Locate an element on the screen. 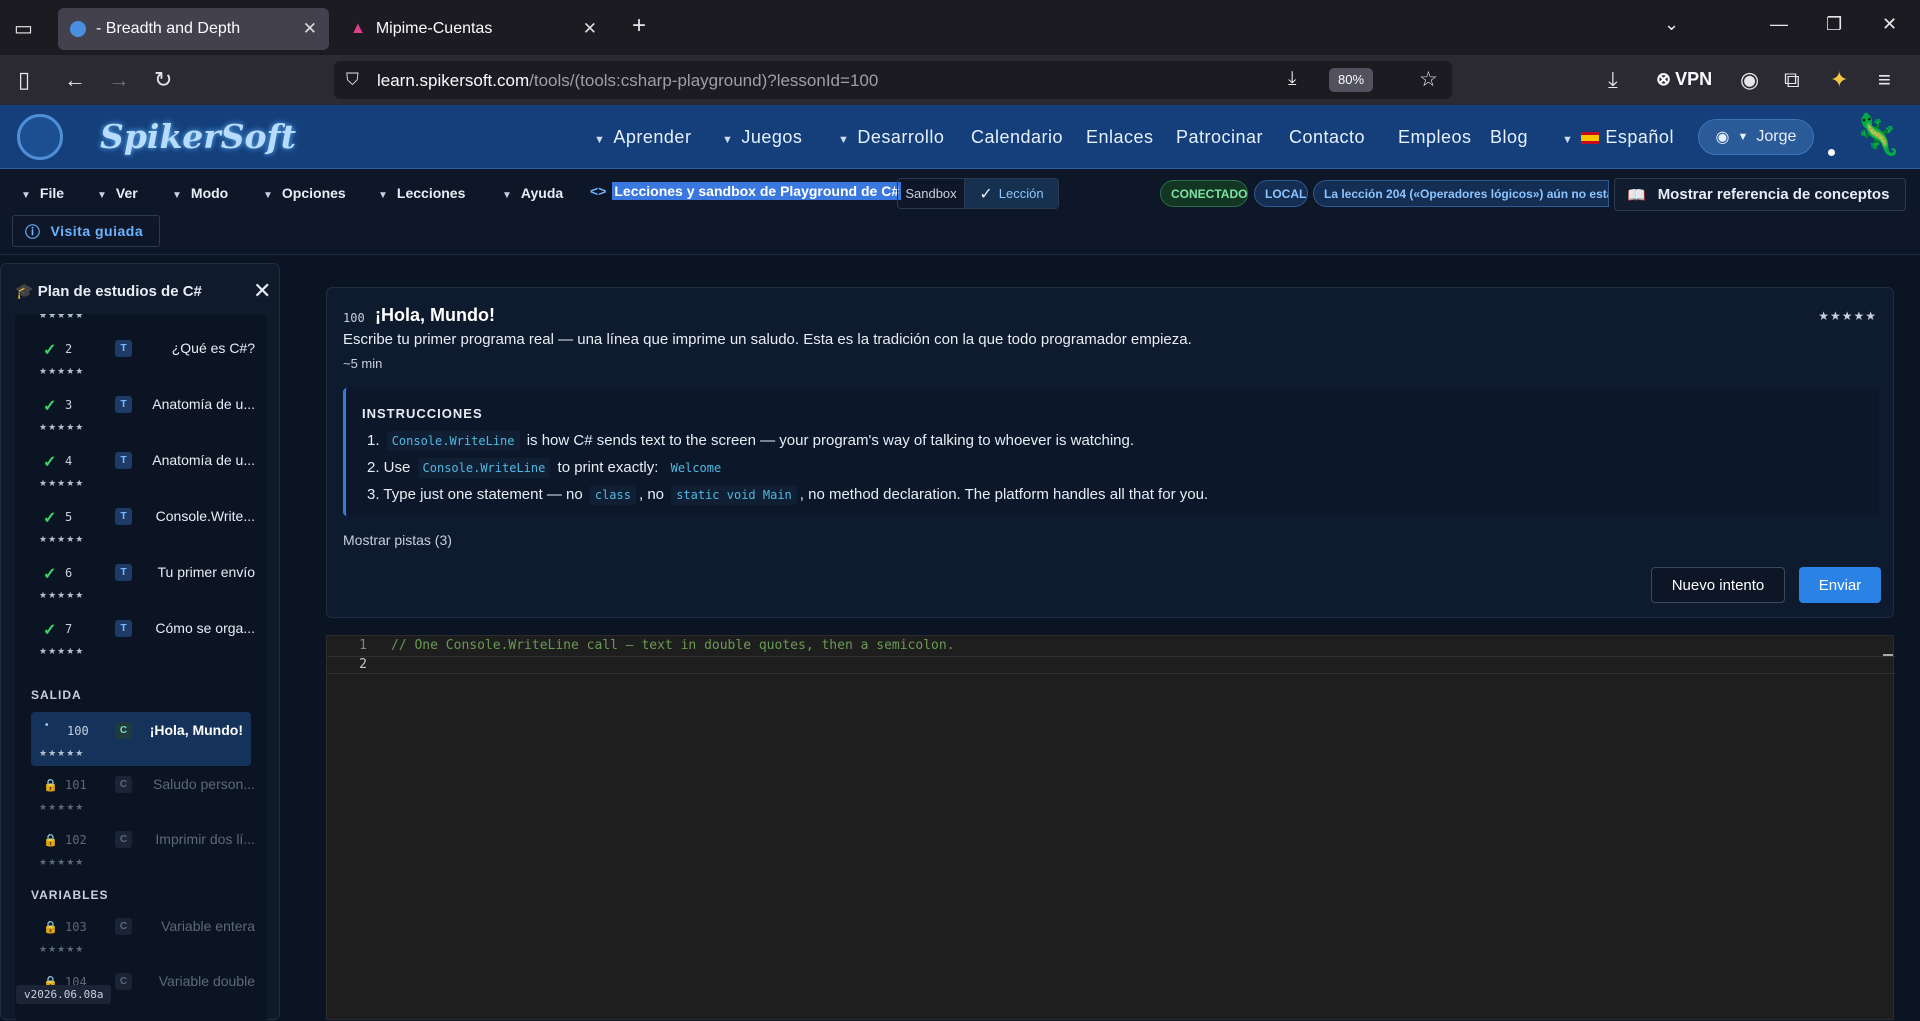  extensions-icon: ⧉ is located at coordinates (1792, 80).